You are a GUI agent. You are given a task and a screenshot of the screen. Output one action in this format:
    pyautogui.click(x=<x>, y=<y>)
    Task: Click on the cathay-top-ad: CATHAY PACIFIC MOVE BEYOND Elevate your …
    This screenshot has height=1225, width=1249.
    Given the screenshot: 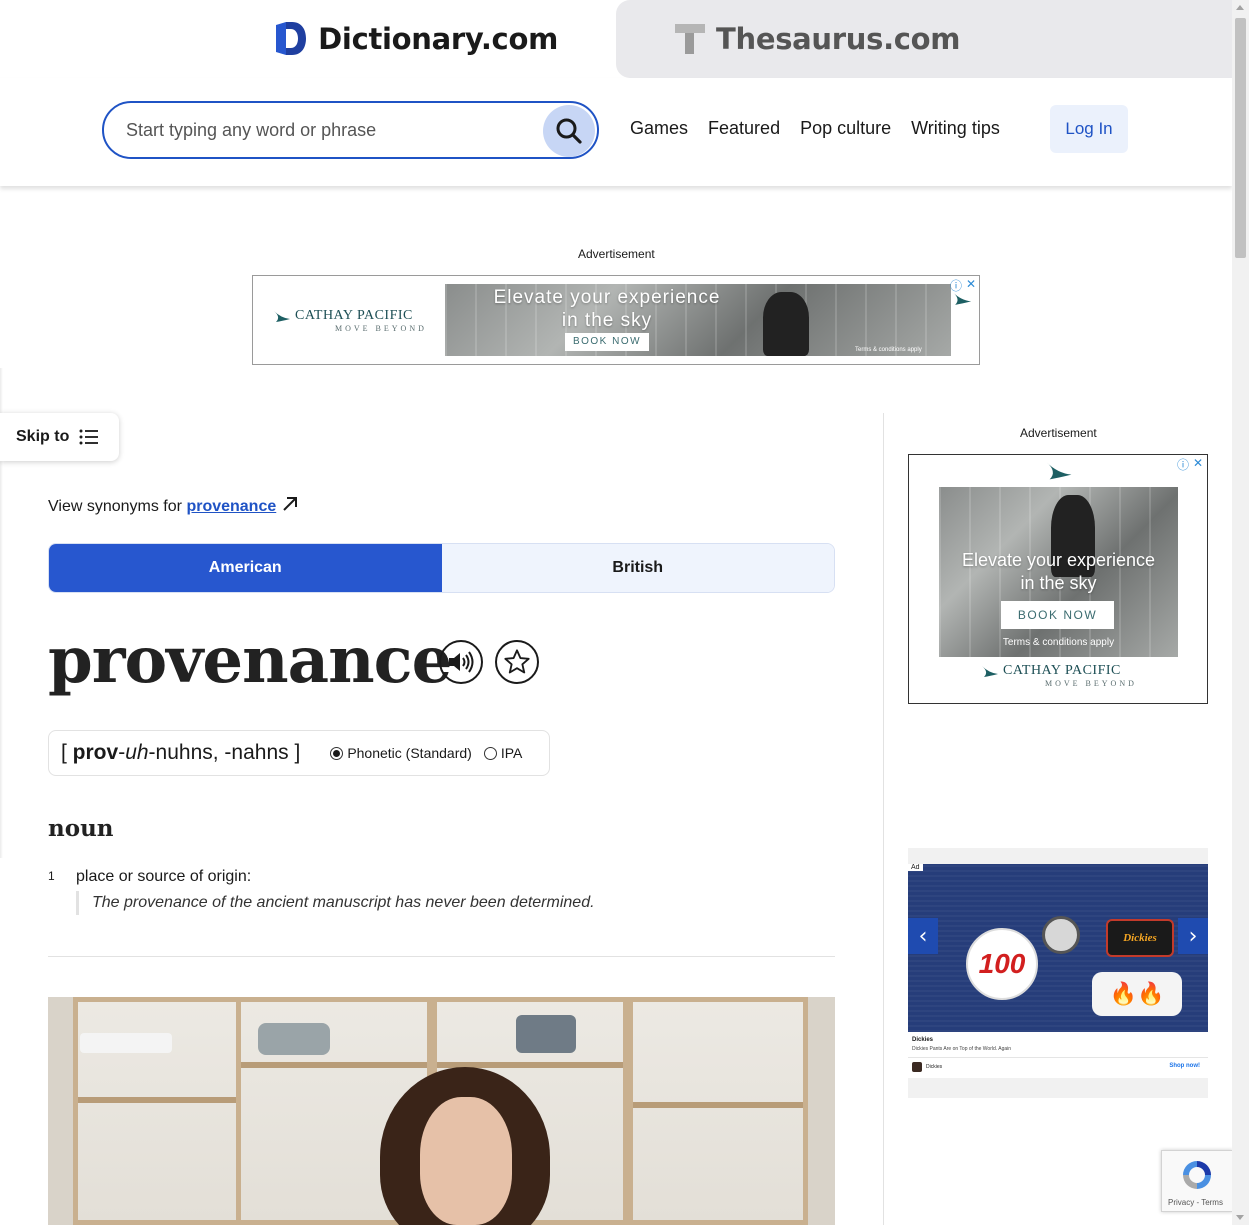 What is the action you would take?
    pyautogui.click(x=616, y=320)
    